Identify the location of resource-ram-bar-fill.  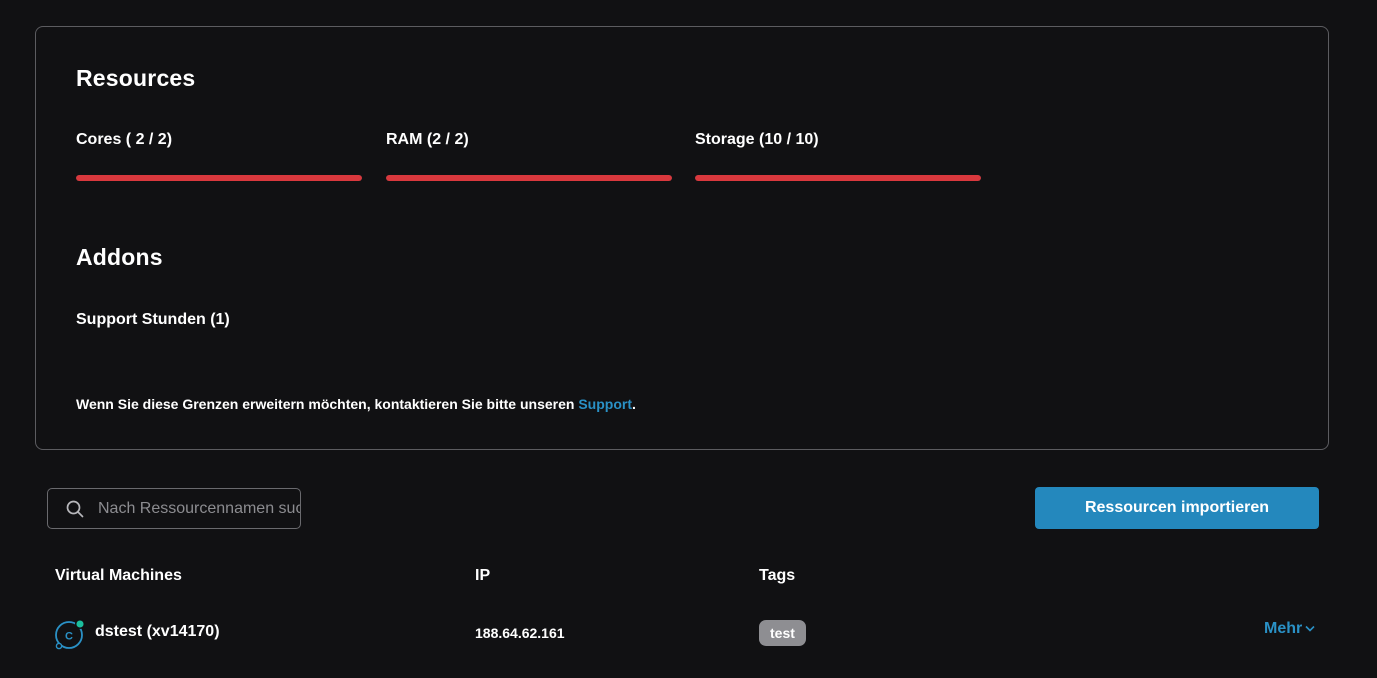
(529, 178).